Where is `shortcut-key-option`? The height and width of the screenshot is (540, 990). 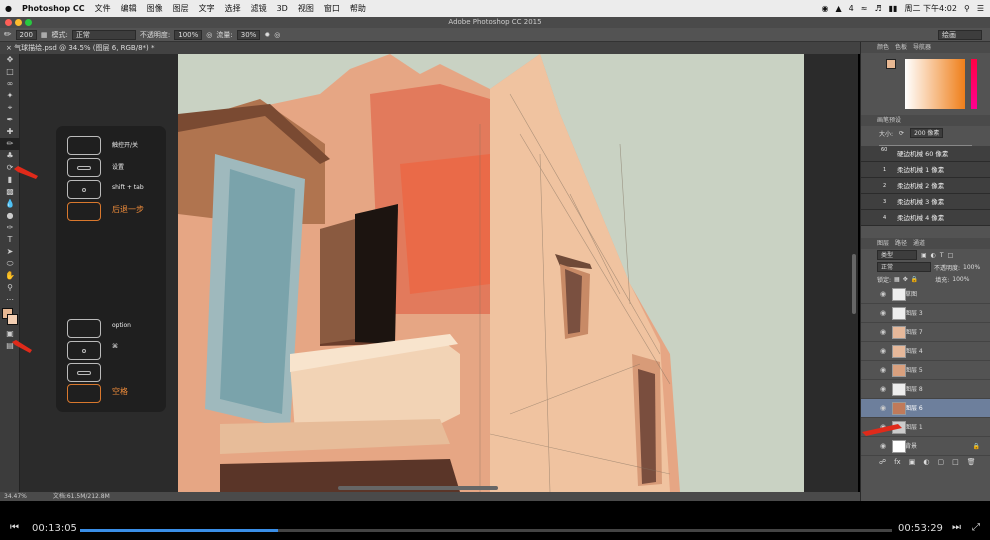 shortcut-key-option is located at coordinates (84, 328).